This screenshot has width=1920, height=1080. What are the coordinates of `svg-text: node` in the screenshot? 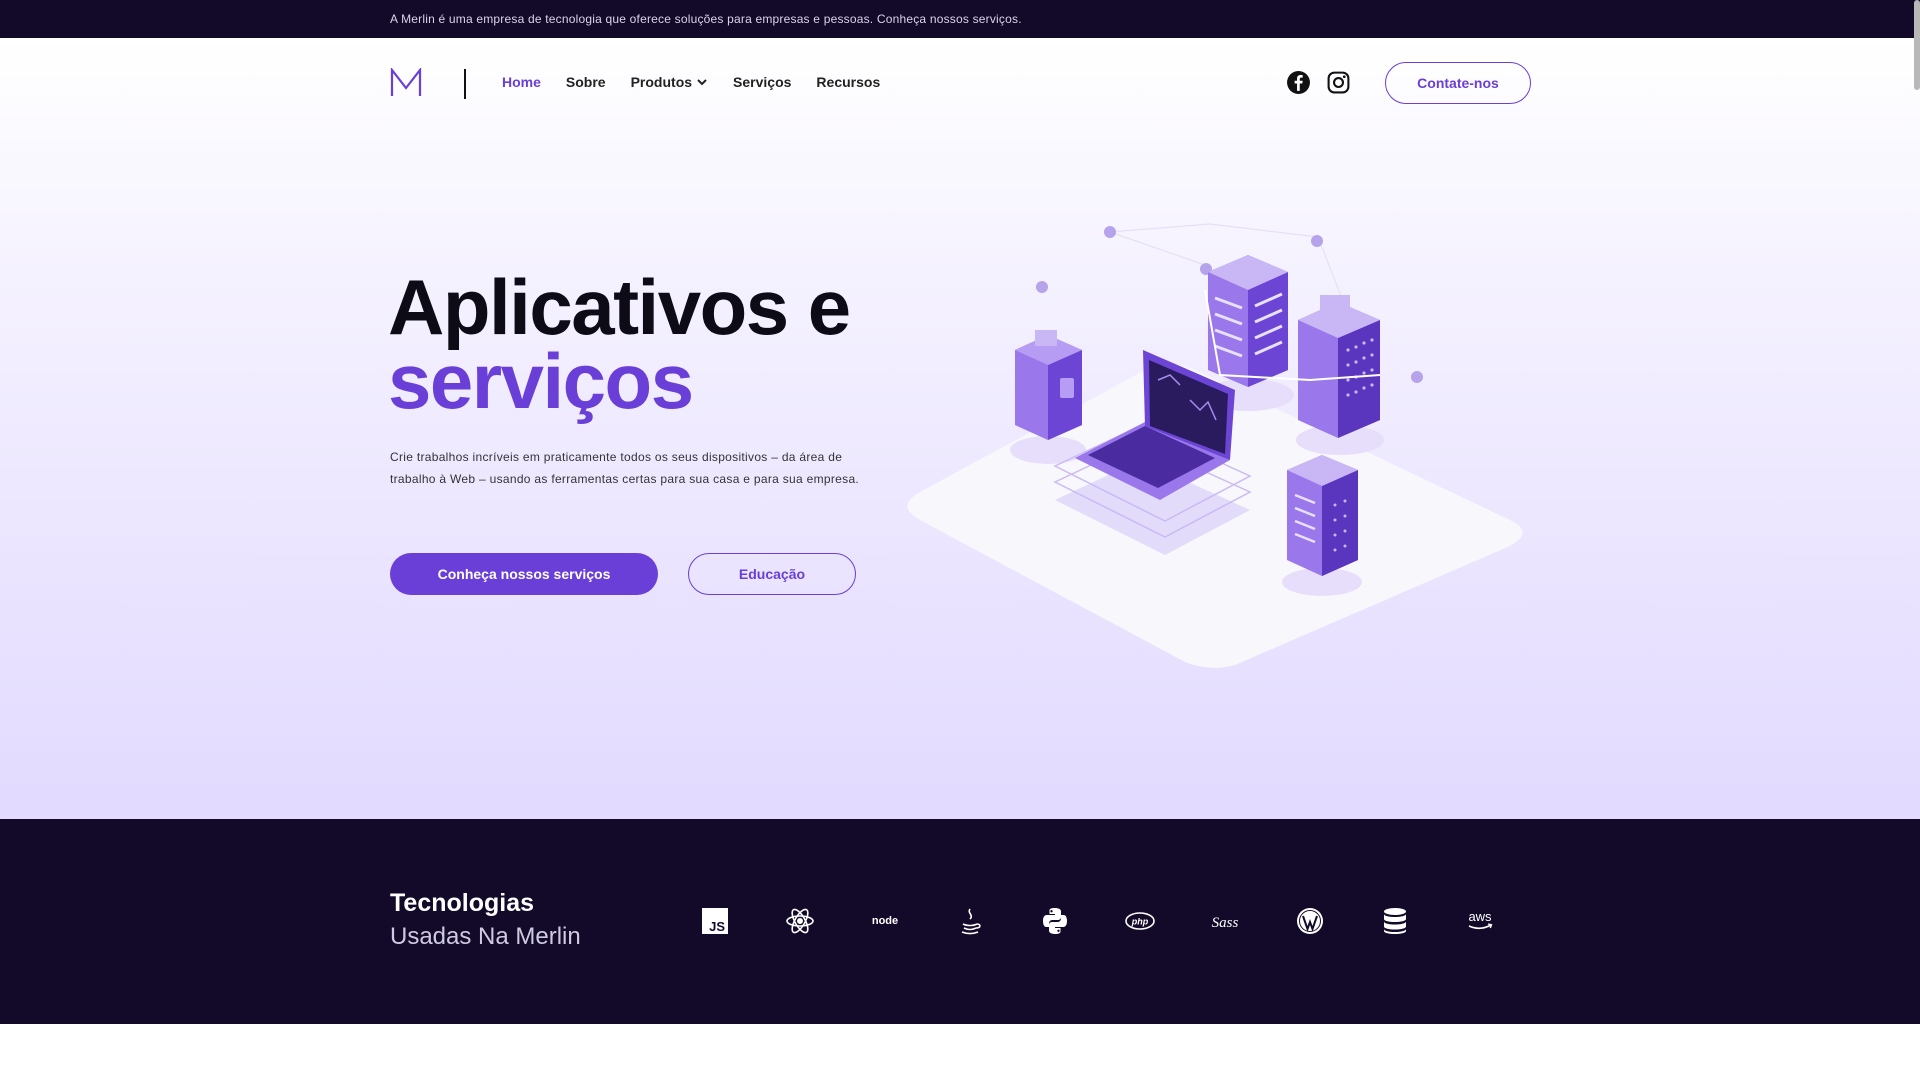 It's located at (885, 921).